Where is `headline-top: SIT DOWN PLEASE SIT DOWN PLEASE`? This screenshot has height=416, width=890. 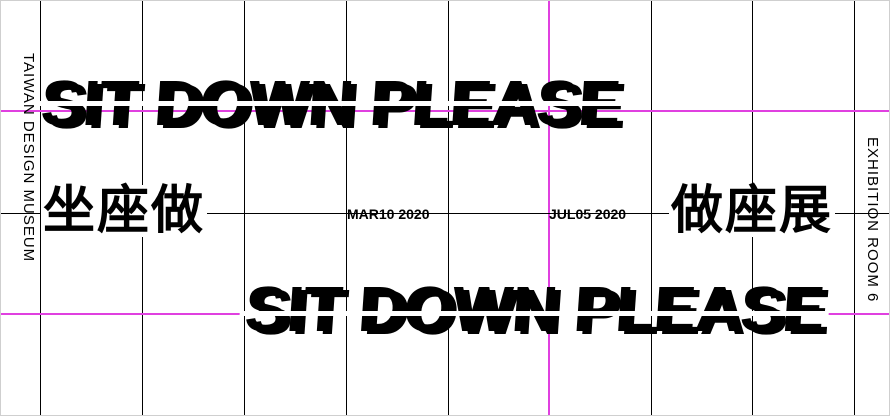 headline-top: SIT DOWN PLEASE SIT DOWN PLEASE is located at coordinates (331, 104).